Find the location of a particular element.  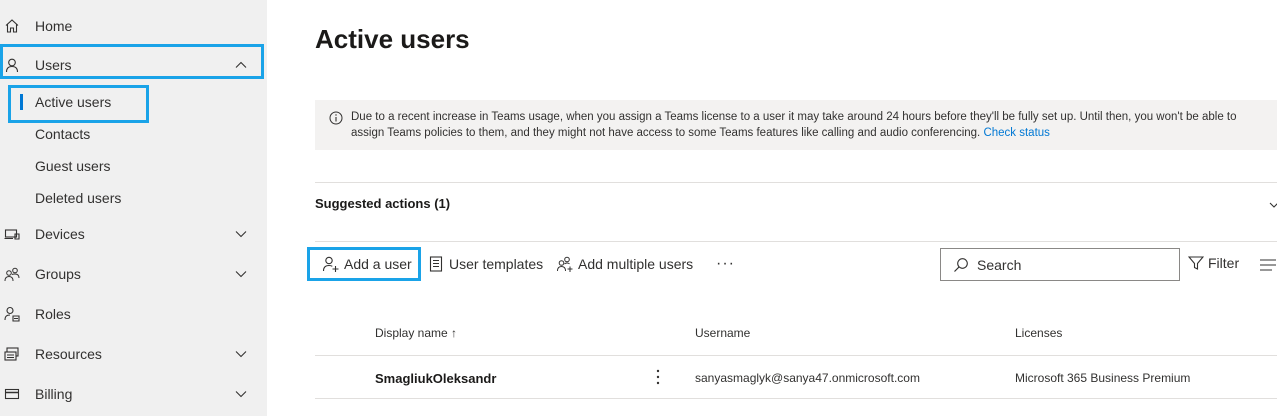

search-box is located at coordinates (1060, 264).